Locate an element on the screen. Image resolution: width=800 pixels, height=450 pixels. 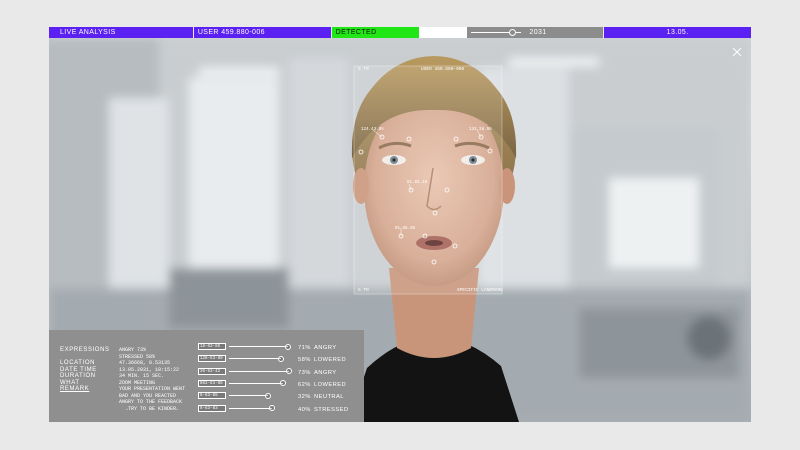
expression-code: 8-63-83 is located at coordinates (212, 408).